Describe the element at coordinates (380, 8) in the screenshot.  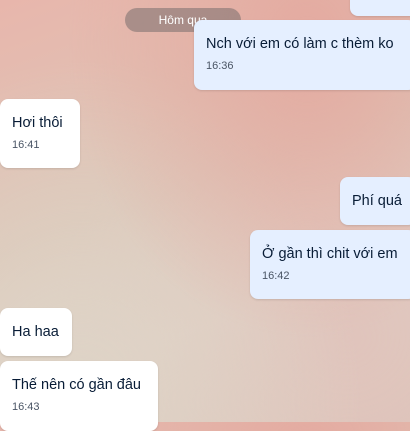
I see `message-bubble-sent` at that location.